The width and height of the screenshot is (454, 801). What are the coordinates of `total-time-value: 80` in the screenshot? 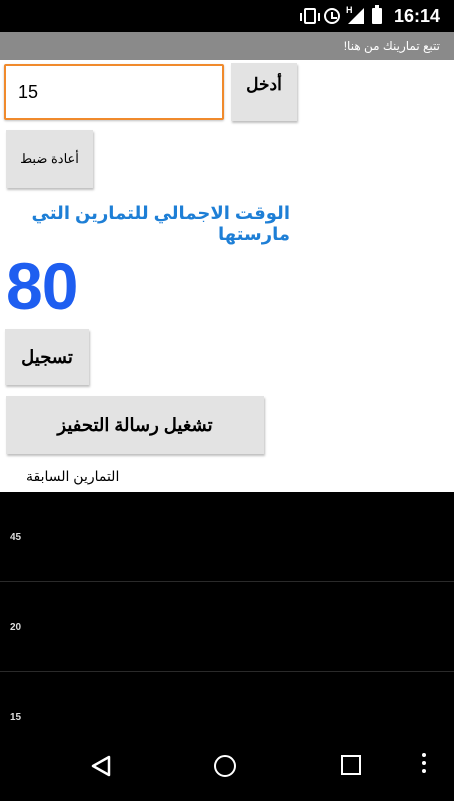 It's located at (42, 286).